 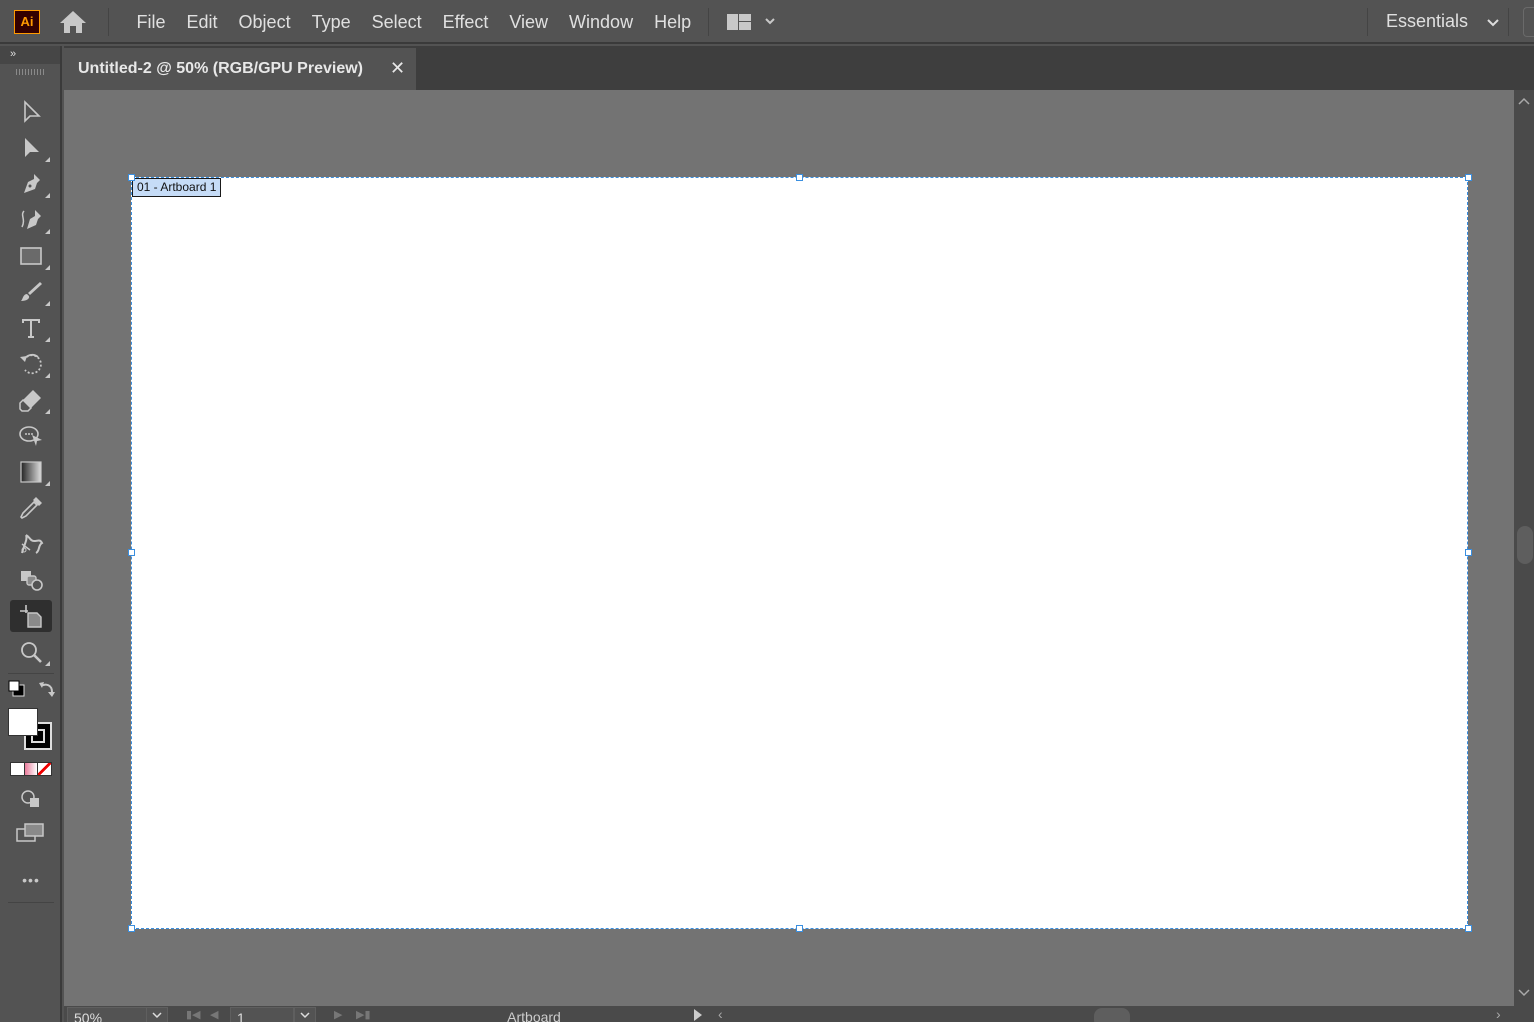 I want to click on default-fill-stroke-button, so click(x=17, y=689).